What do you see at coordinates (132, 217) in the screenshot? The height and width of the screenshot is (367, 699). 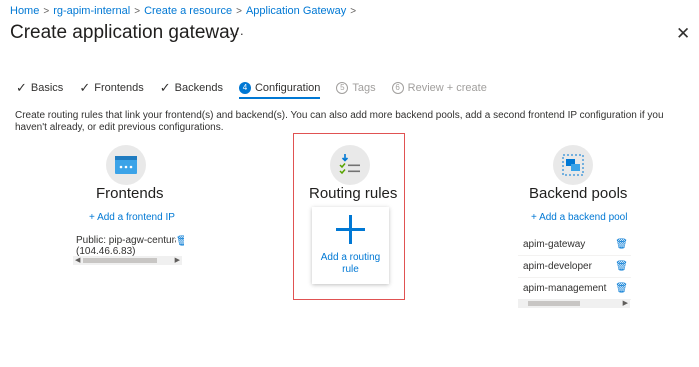 I see `add-frontend-ip-link: + Add a frontend IP` at bounding box center [132, 217].